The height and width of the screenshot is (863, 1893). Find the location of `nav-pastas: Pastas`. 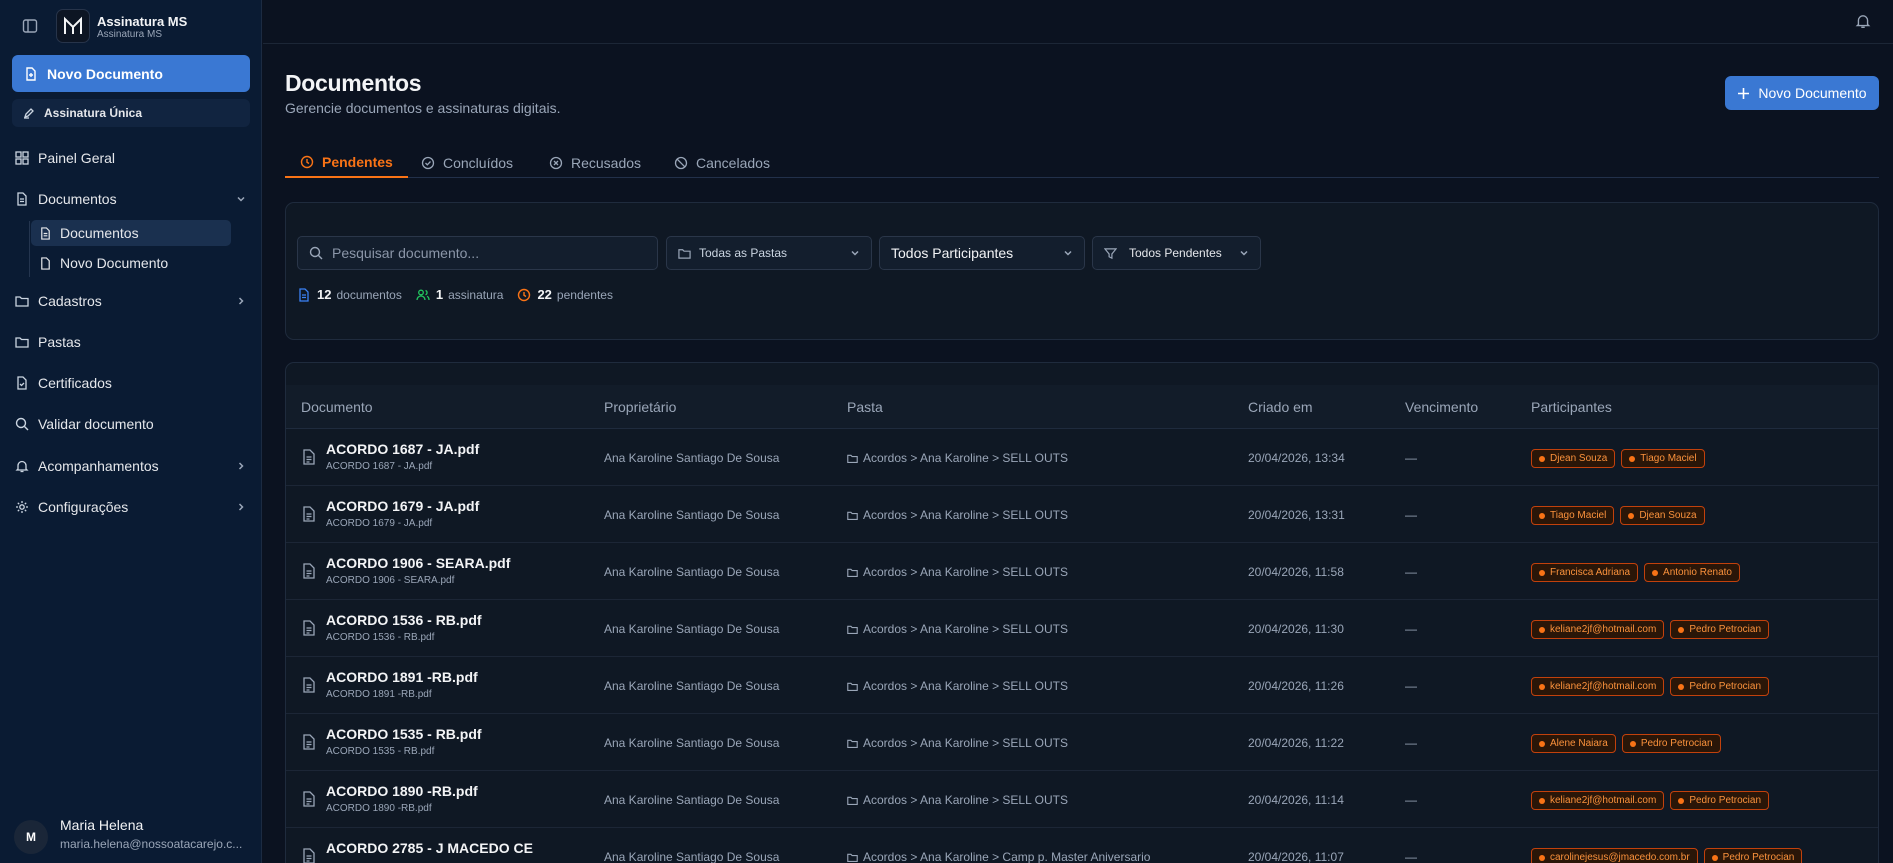

nav-pastas: Pastas is located at coordinates (131, 342).